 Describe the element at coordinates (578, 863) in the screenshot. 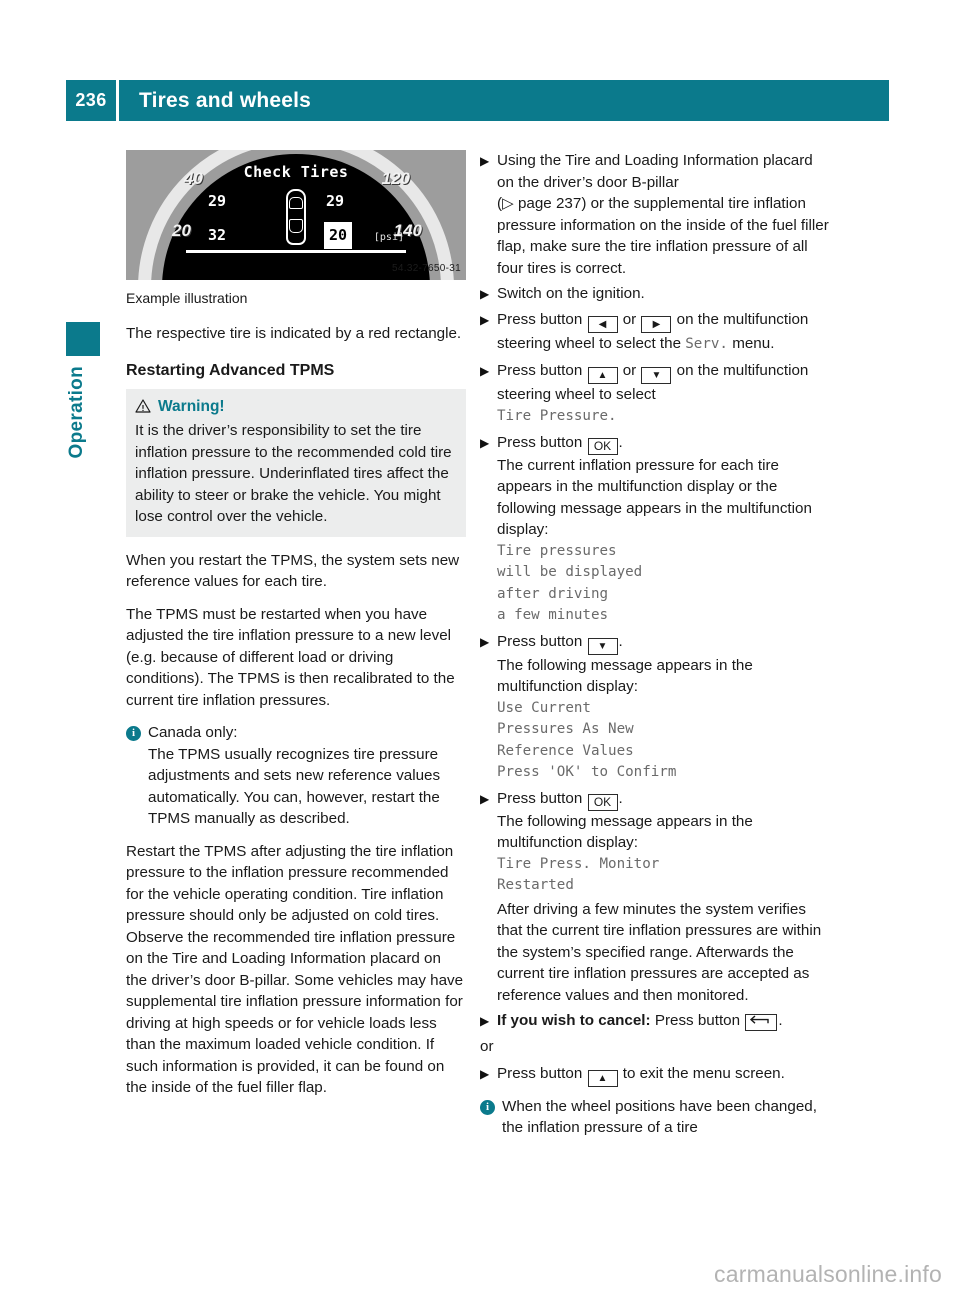

I see `display-line: Tire Press. Monitor` at that location.